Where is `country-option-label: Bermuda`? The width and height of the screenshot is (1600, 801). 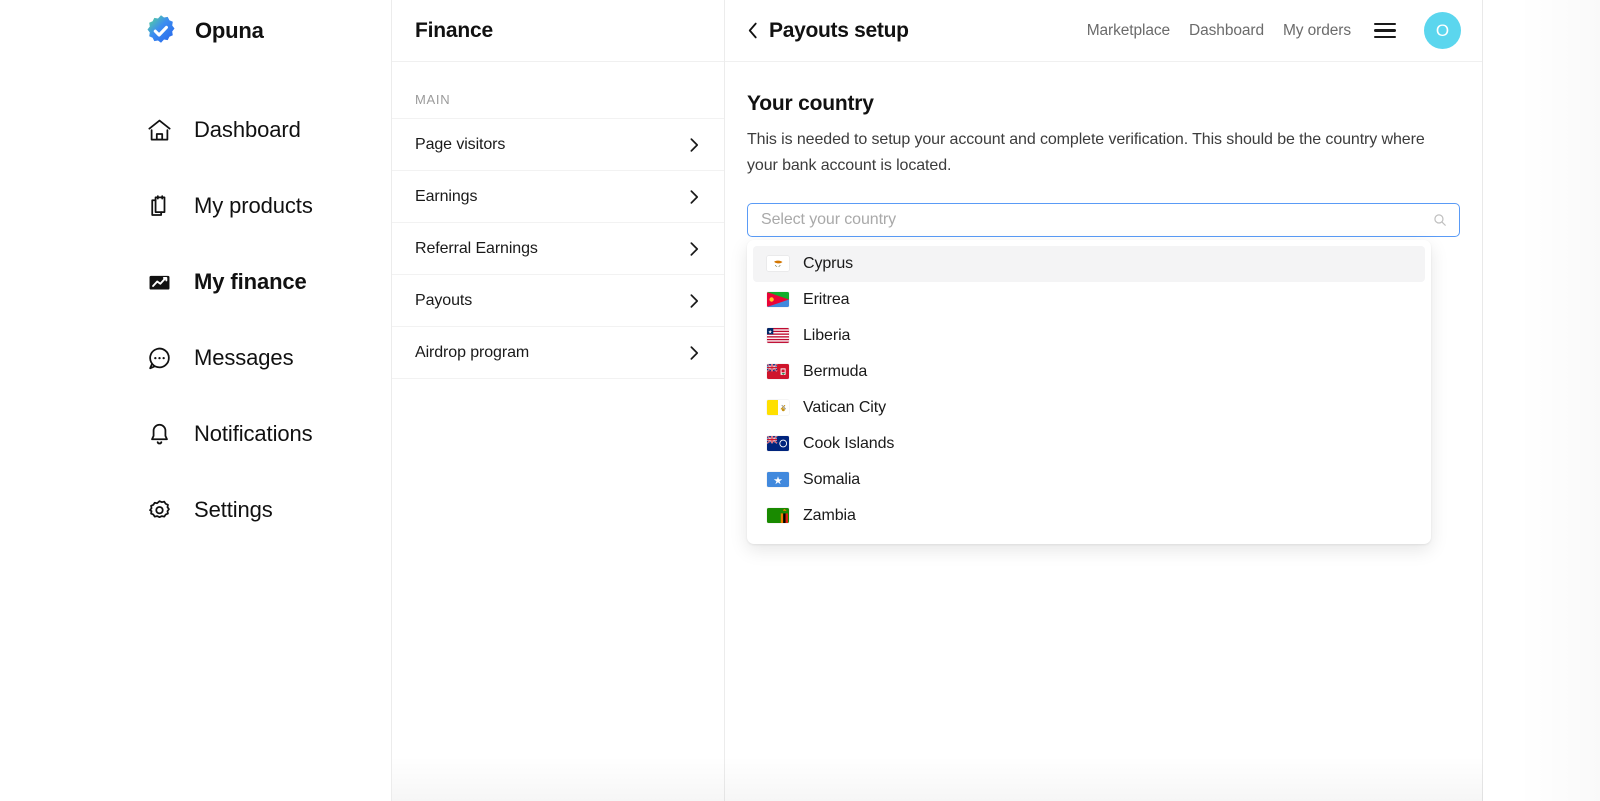
country-option-label: Bermuda is located at coordinates (835, 371).